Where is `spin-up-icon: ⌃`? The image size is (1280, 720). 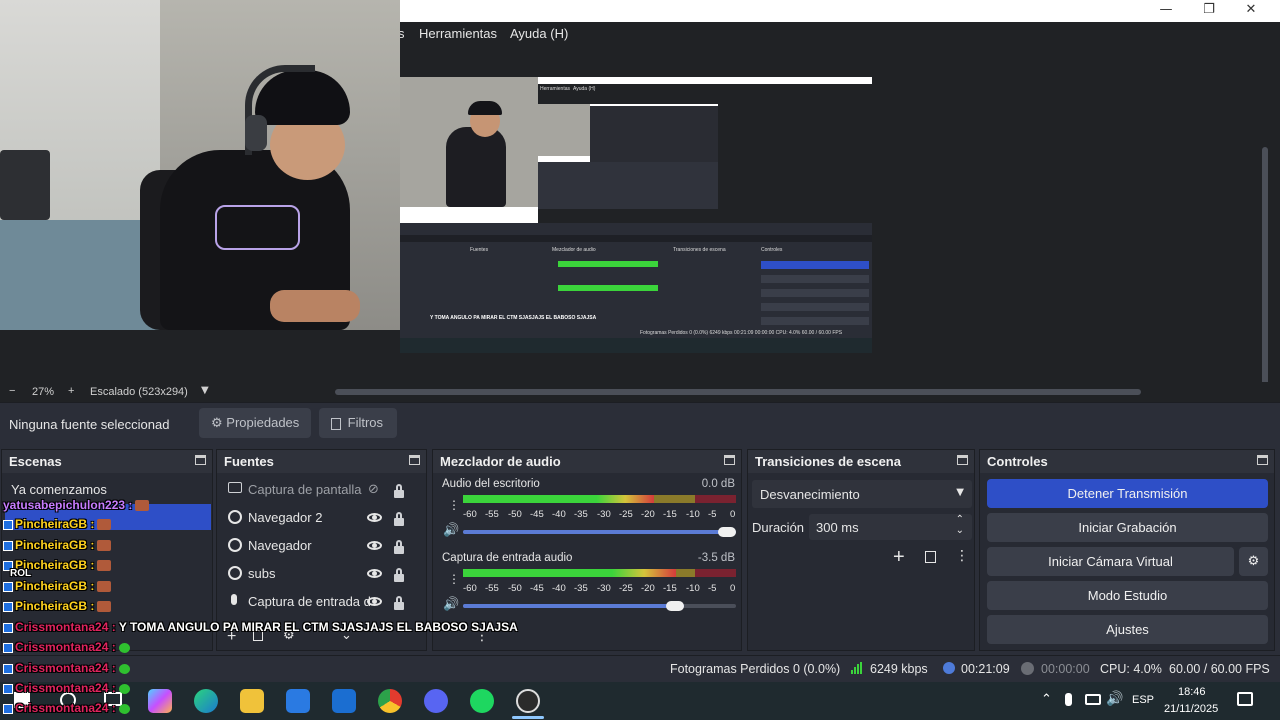
spin-up-icon: ⌃ is located at coordinates (960, 519).